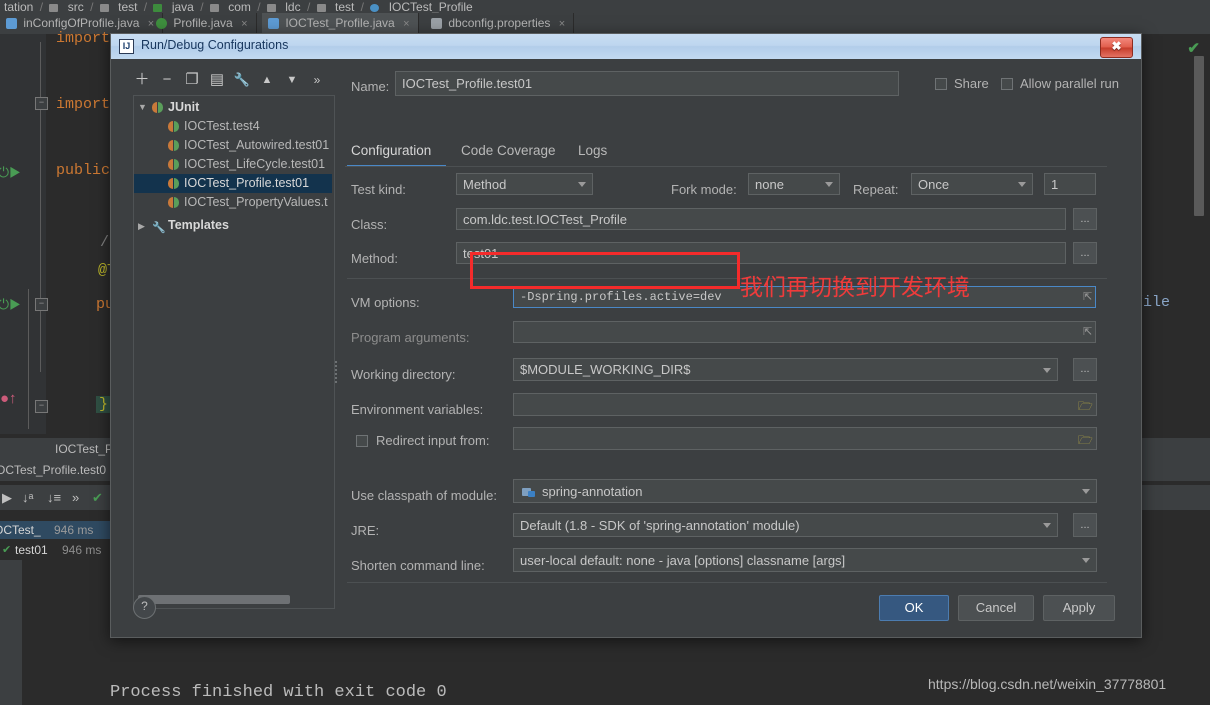 This screenshot has height=705, width=1210. I want to click on tree-item-ioctest-test4: IOCTest.test4, so click(233, 126).